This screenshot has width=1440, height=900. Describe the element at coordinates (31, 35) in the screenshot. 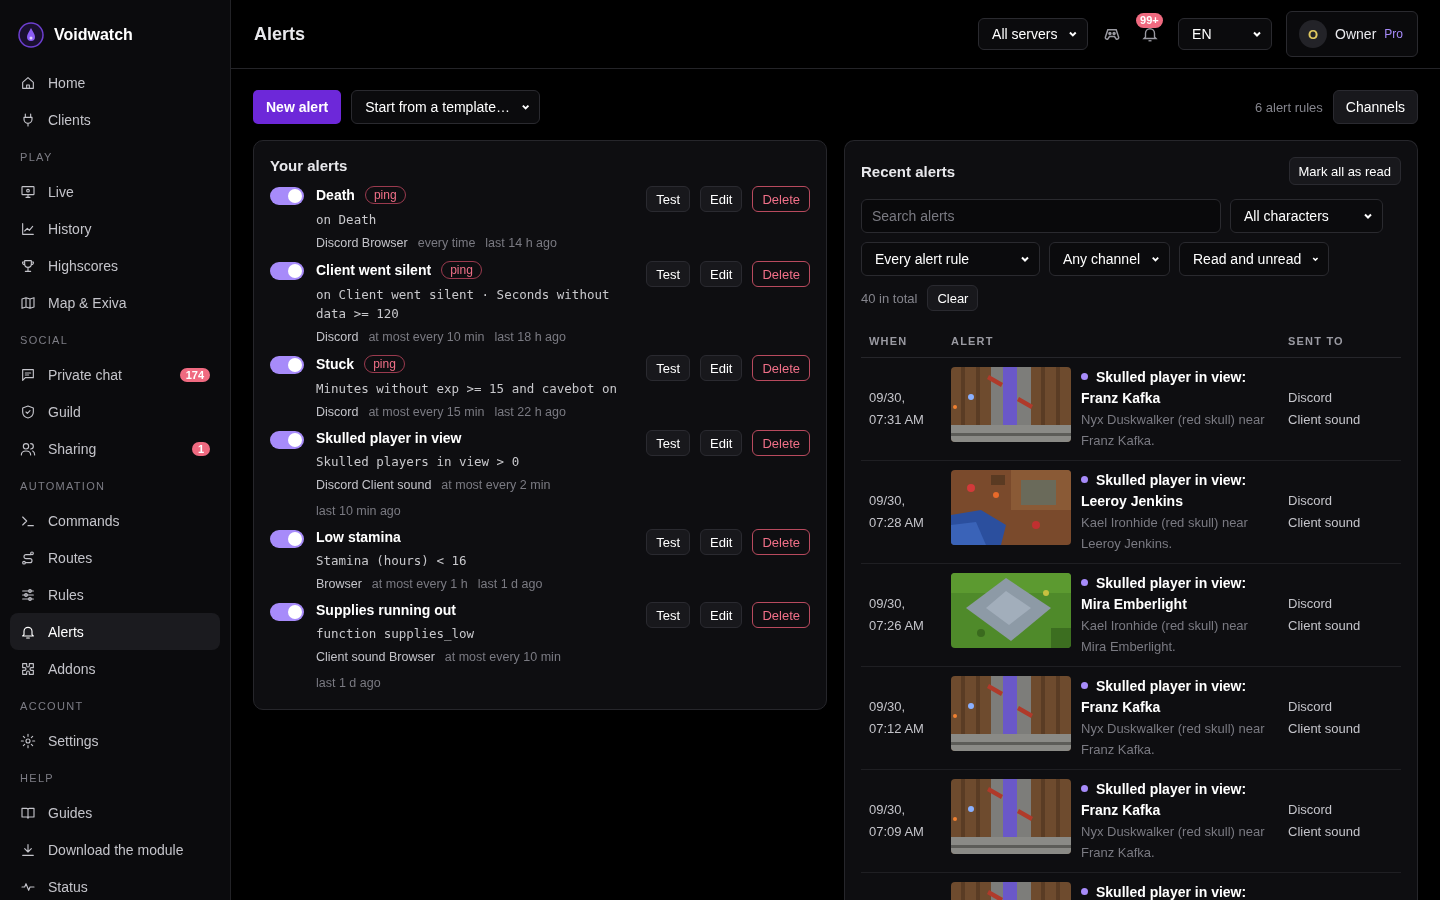

I see `logo-icon` at that location.